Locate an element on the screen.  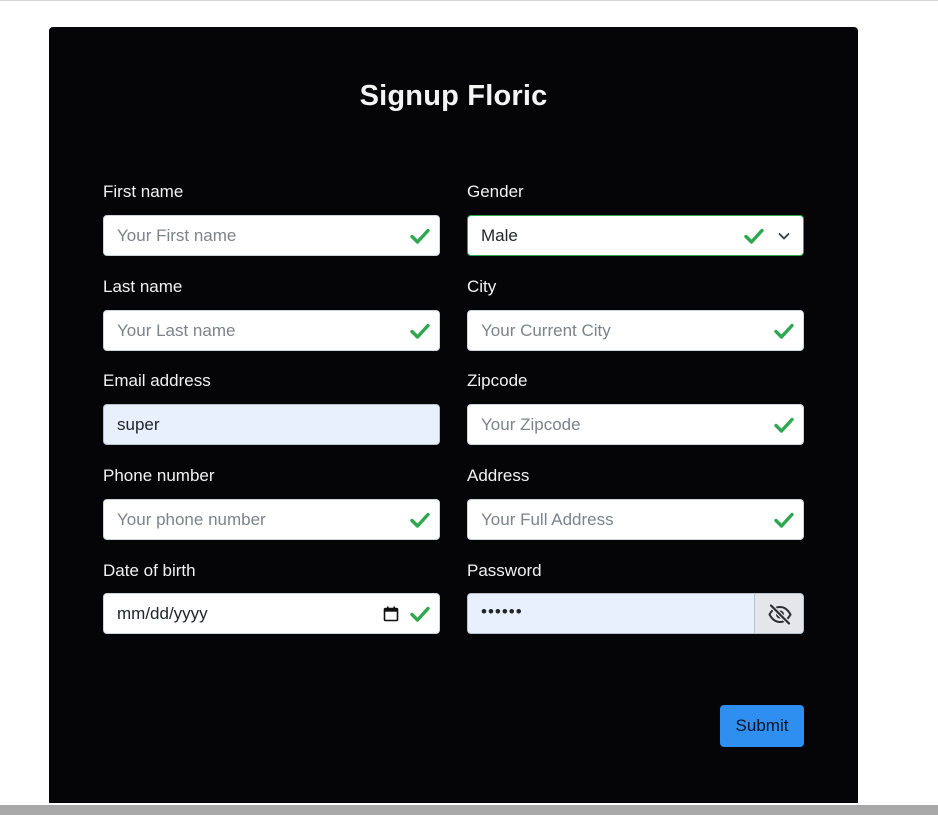
phone-input: Your phone number is located at coordinates (271, 519).